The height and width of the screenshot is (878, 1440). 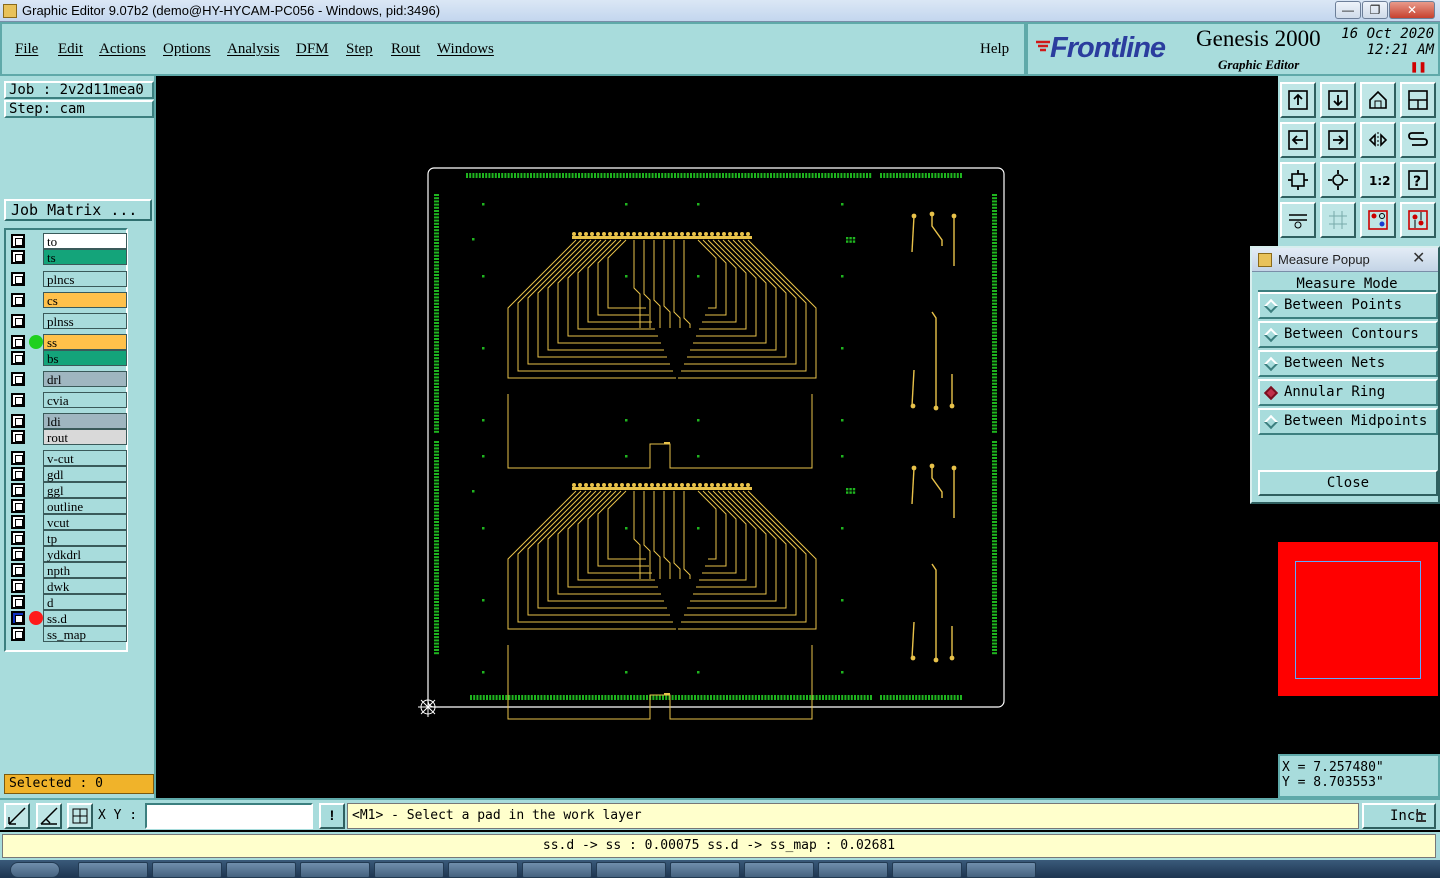 I want to click on mode-annular-ring: Annular Ring, so click(x=1348, y=392).